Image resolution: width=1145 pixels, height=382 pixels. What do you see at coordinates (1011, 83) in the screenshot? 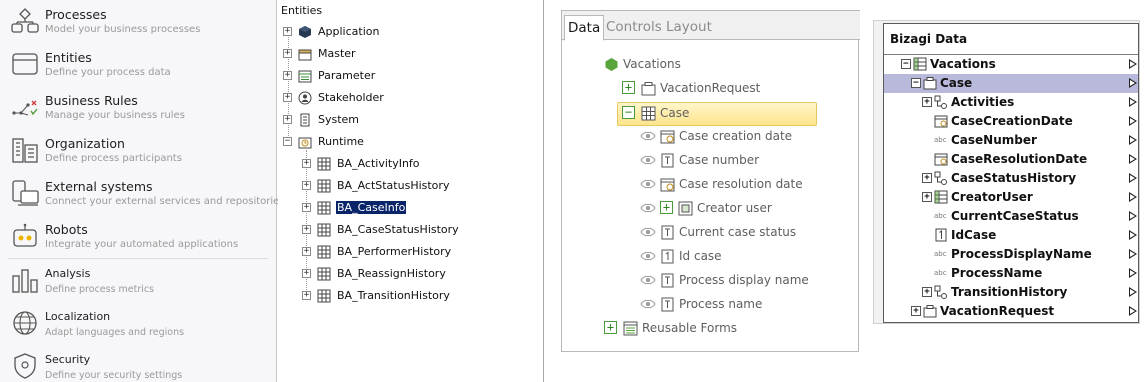
I see `bizagi-row-case: − Case` at bounding box center [1011, 83].